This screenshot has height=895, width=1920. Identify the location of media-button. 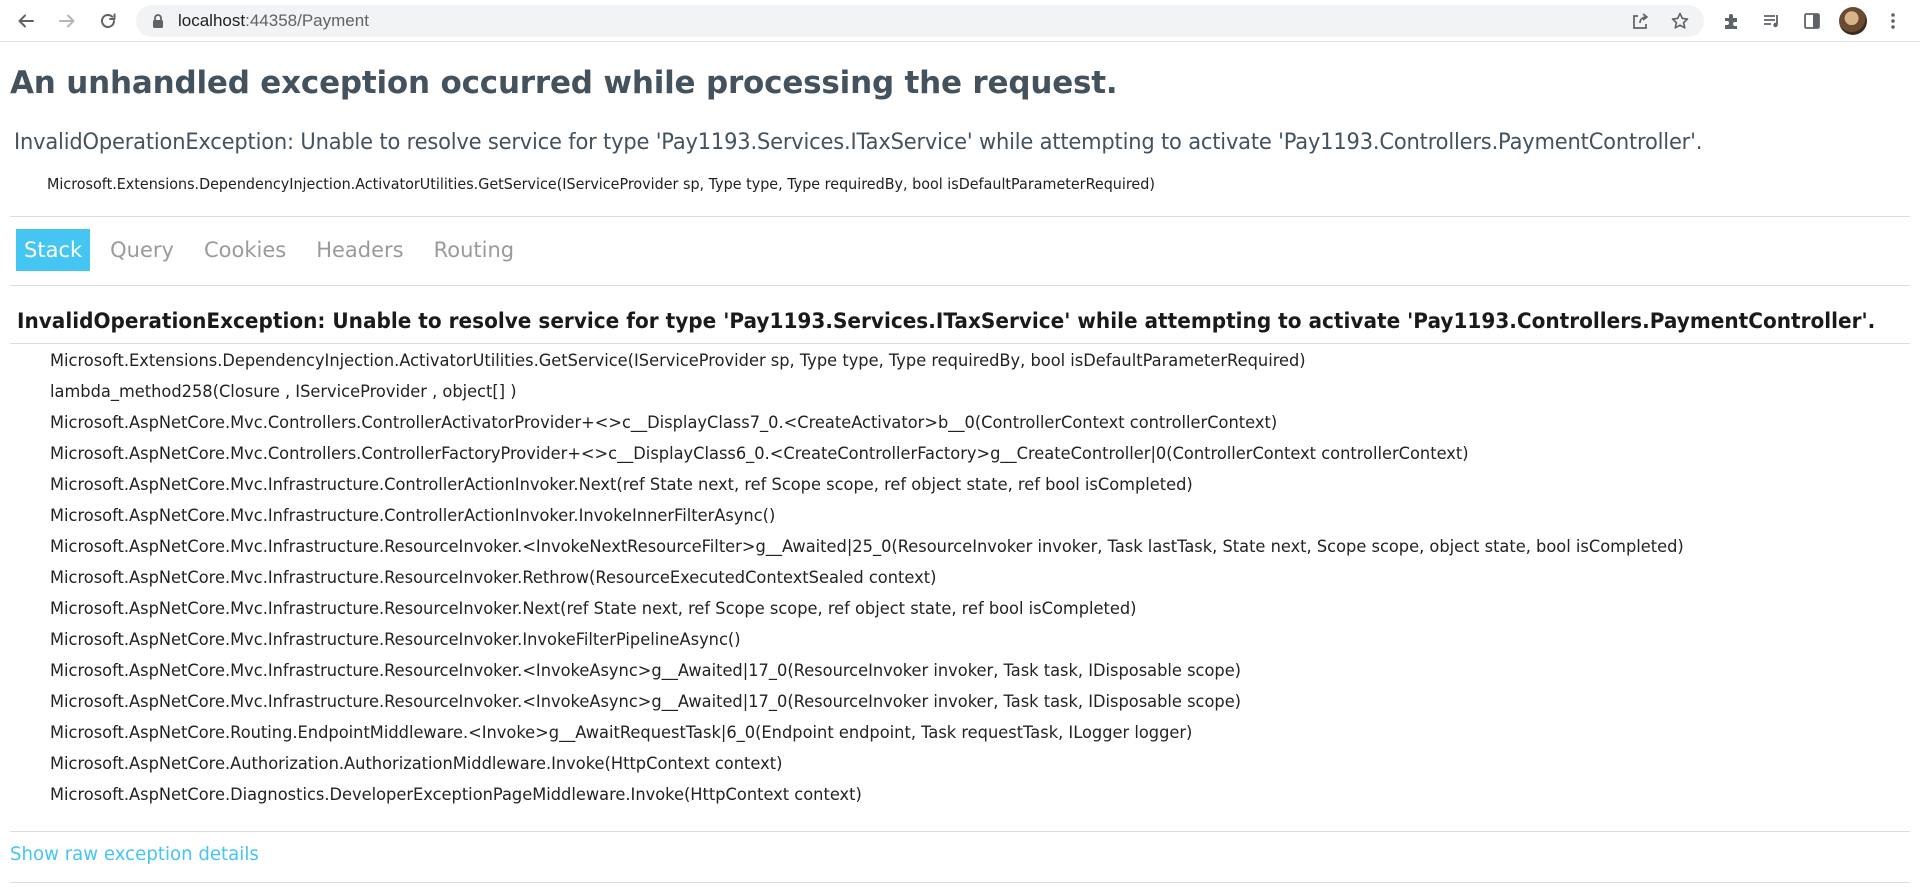
(1772, 21).